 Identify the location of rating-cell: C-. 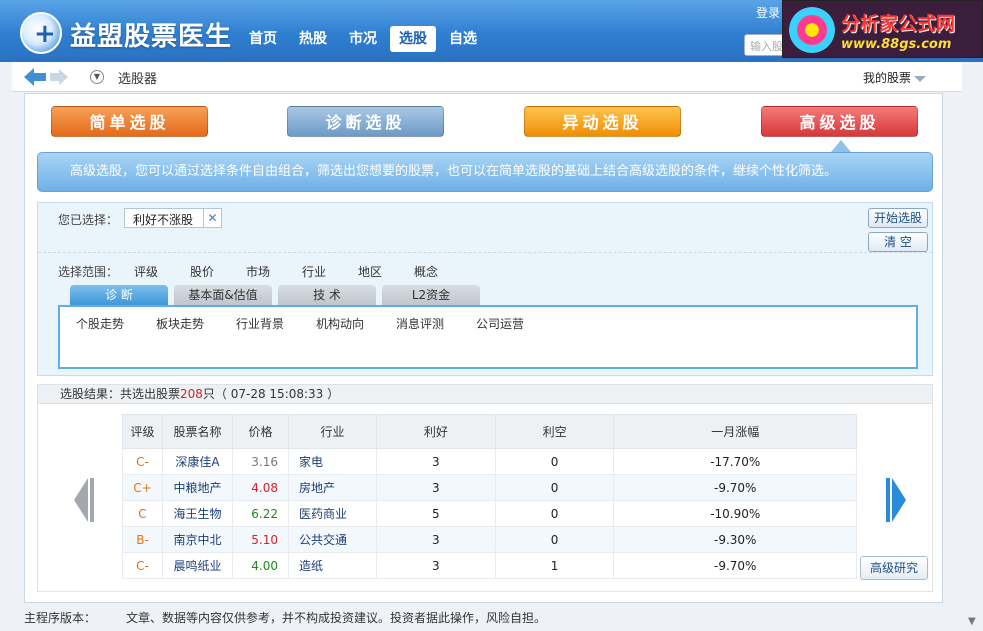
(142, 461).